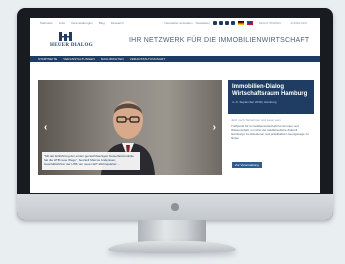 The height and width of the screenshot is (264, 345). I want to click on youtube-icon, so click(226, 23).